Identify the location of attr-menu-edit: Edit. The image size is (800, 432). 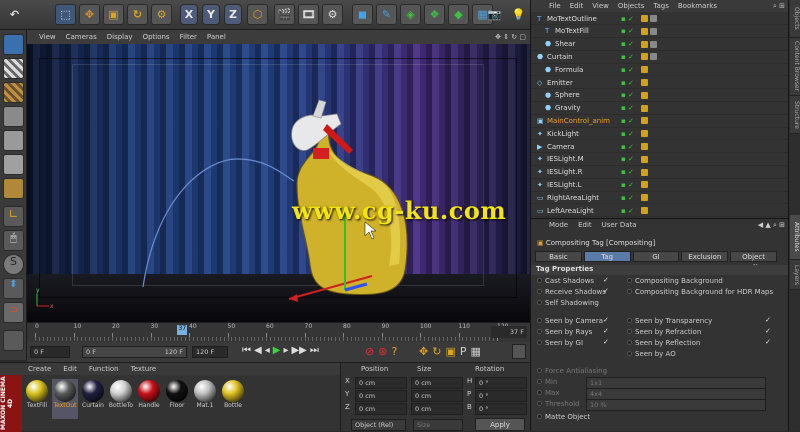
(585, 226).